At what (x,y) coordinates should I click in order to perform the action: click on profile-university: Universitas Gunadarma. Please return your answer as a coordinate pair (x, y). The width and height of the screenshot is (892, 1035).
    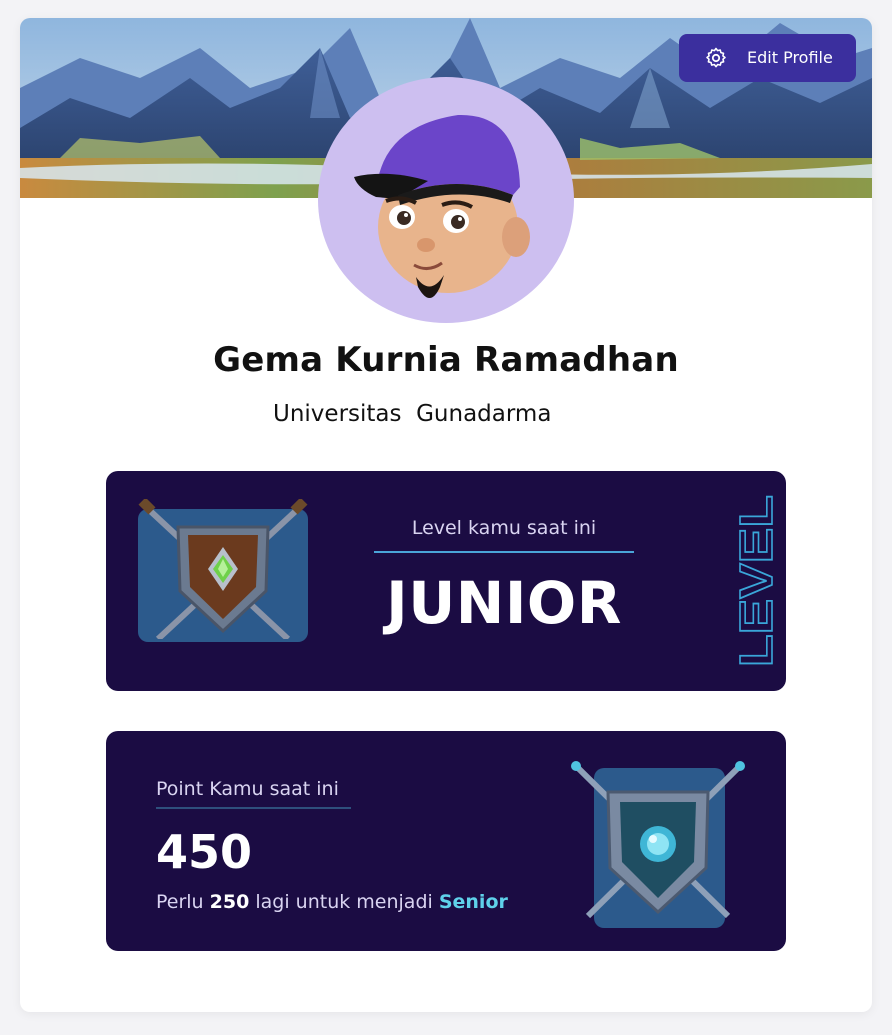
    Looking at the image, I should click on (412, 414).